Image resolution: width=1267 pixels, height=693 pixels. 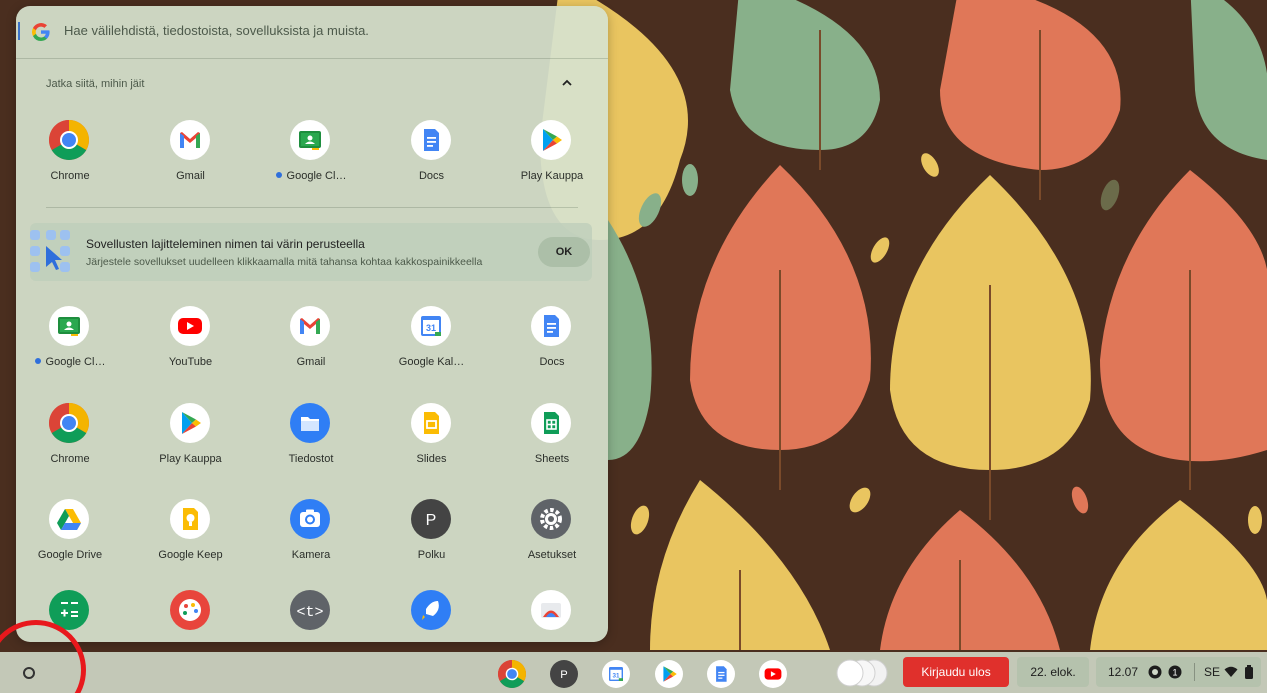 What do you see at coordinates (430, 423) in the screenshot?
I see `slides-icon` at bounding box center [430, 423].